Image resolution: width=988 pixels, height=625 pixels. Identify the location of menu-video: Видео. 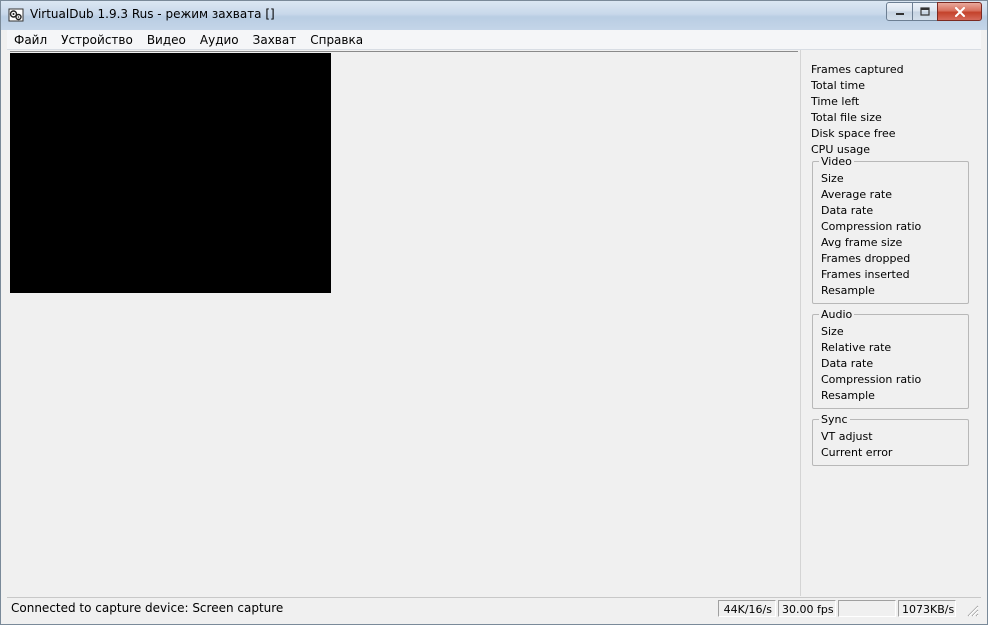
(166, 40).